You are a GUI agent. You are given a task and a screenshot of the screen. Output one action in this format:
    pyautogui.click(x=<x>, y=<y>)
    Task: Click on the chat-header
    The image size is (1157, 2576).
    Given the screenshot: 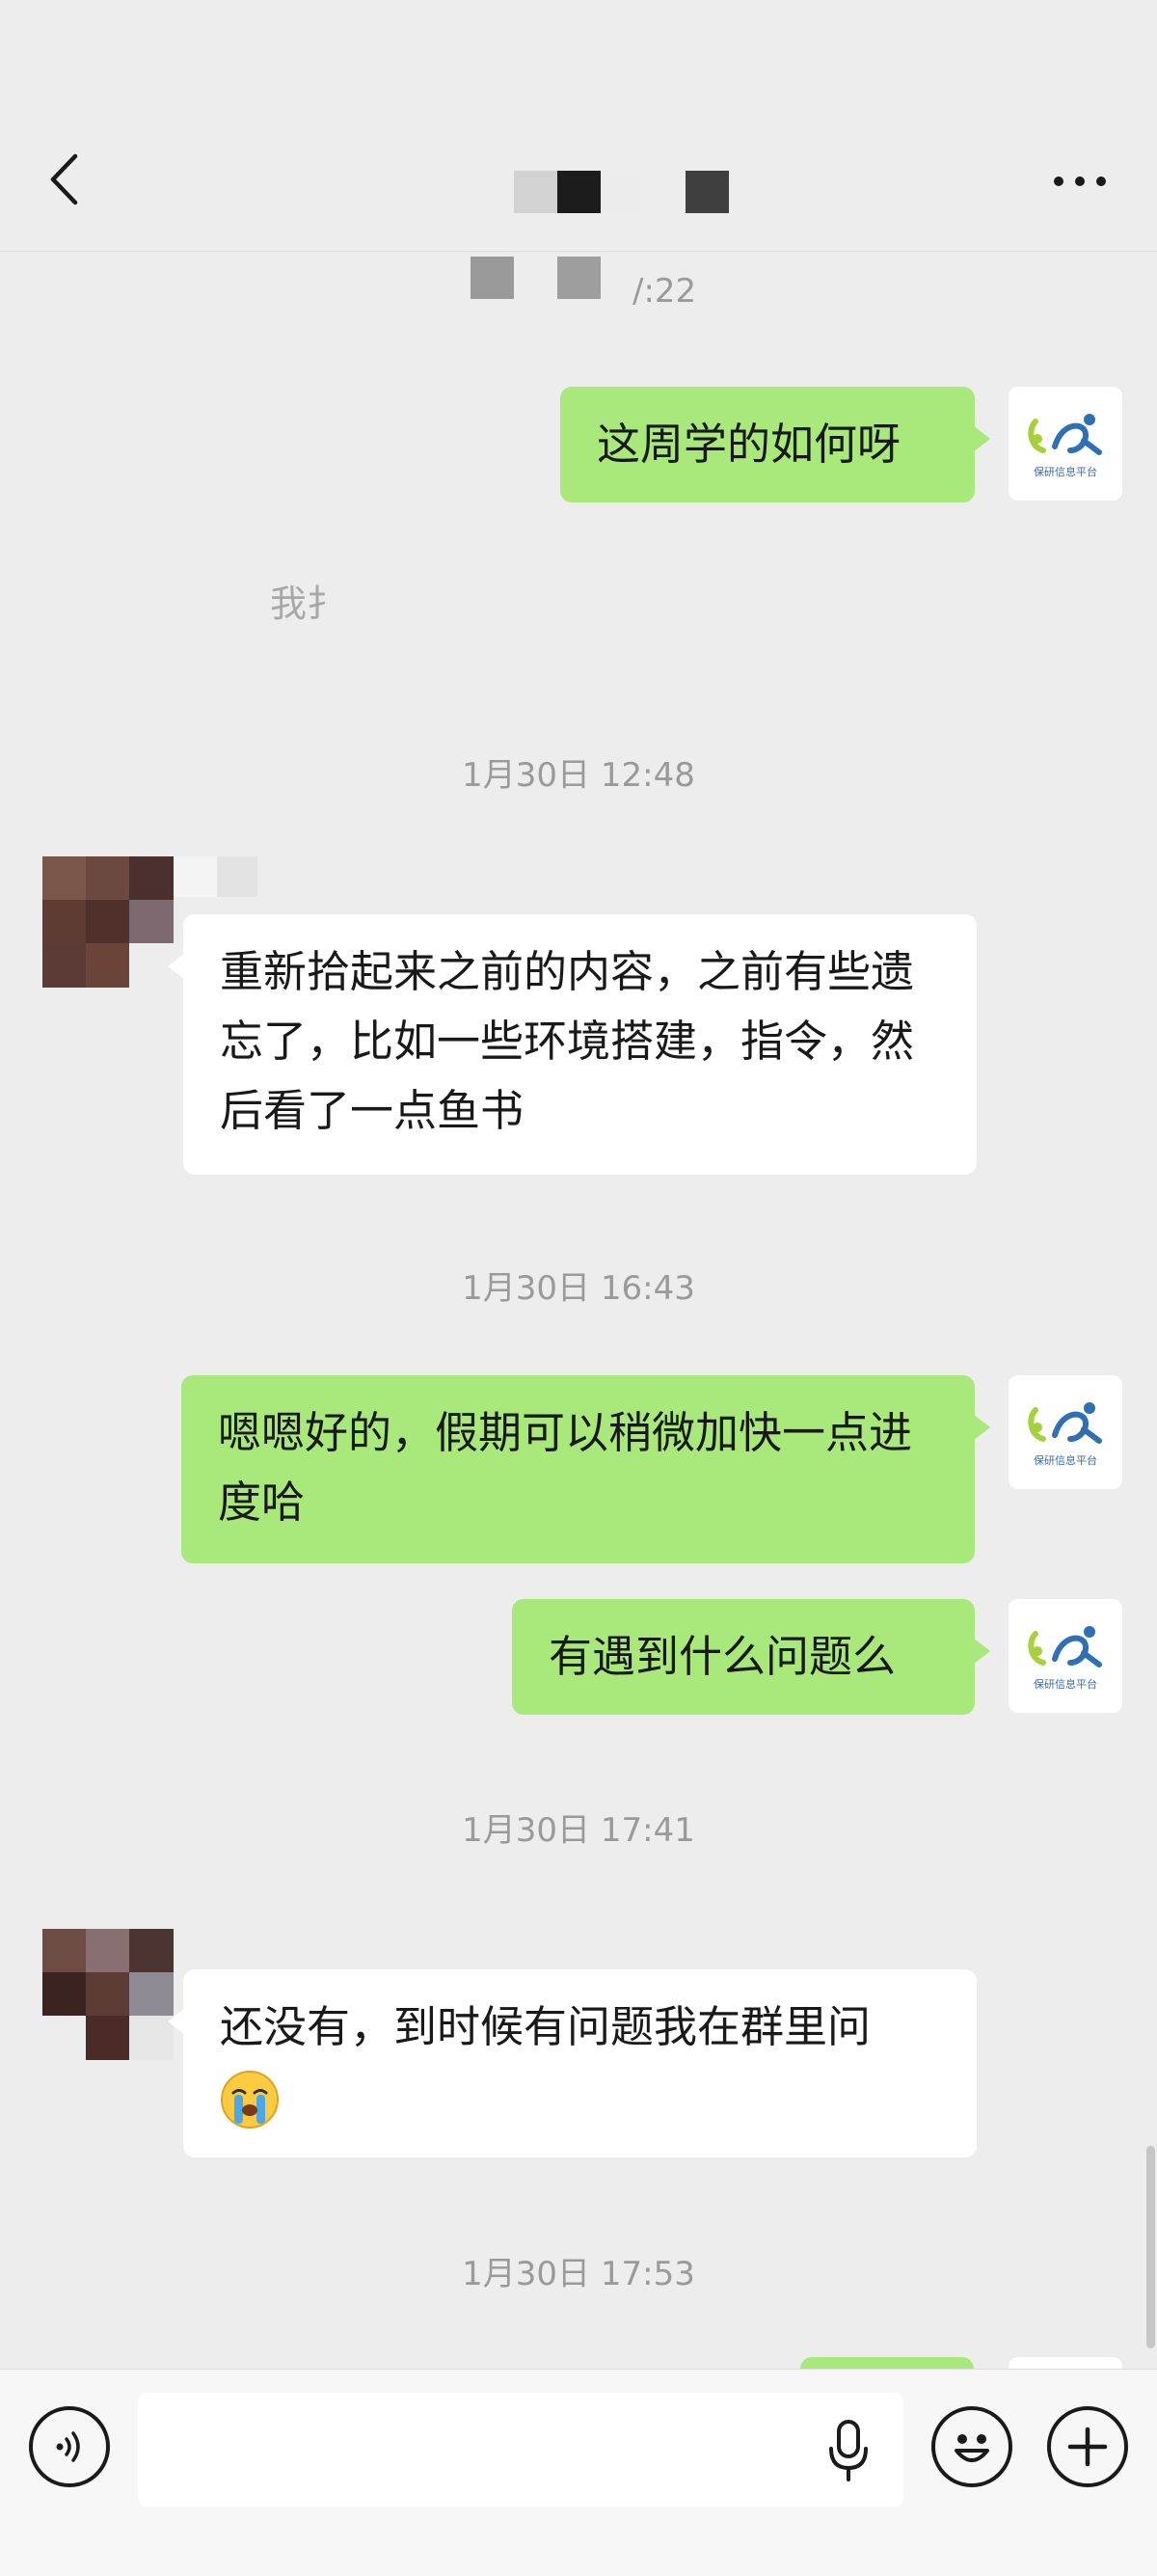 What is the action you would take?
    pyautogui.click(x=578, y=126)
    